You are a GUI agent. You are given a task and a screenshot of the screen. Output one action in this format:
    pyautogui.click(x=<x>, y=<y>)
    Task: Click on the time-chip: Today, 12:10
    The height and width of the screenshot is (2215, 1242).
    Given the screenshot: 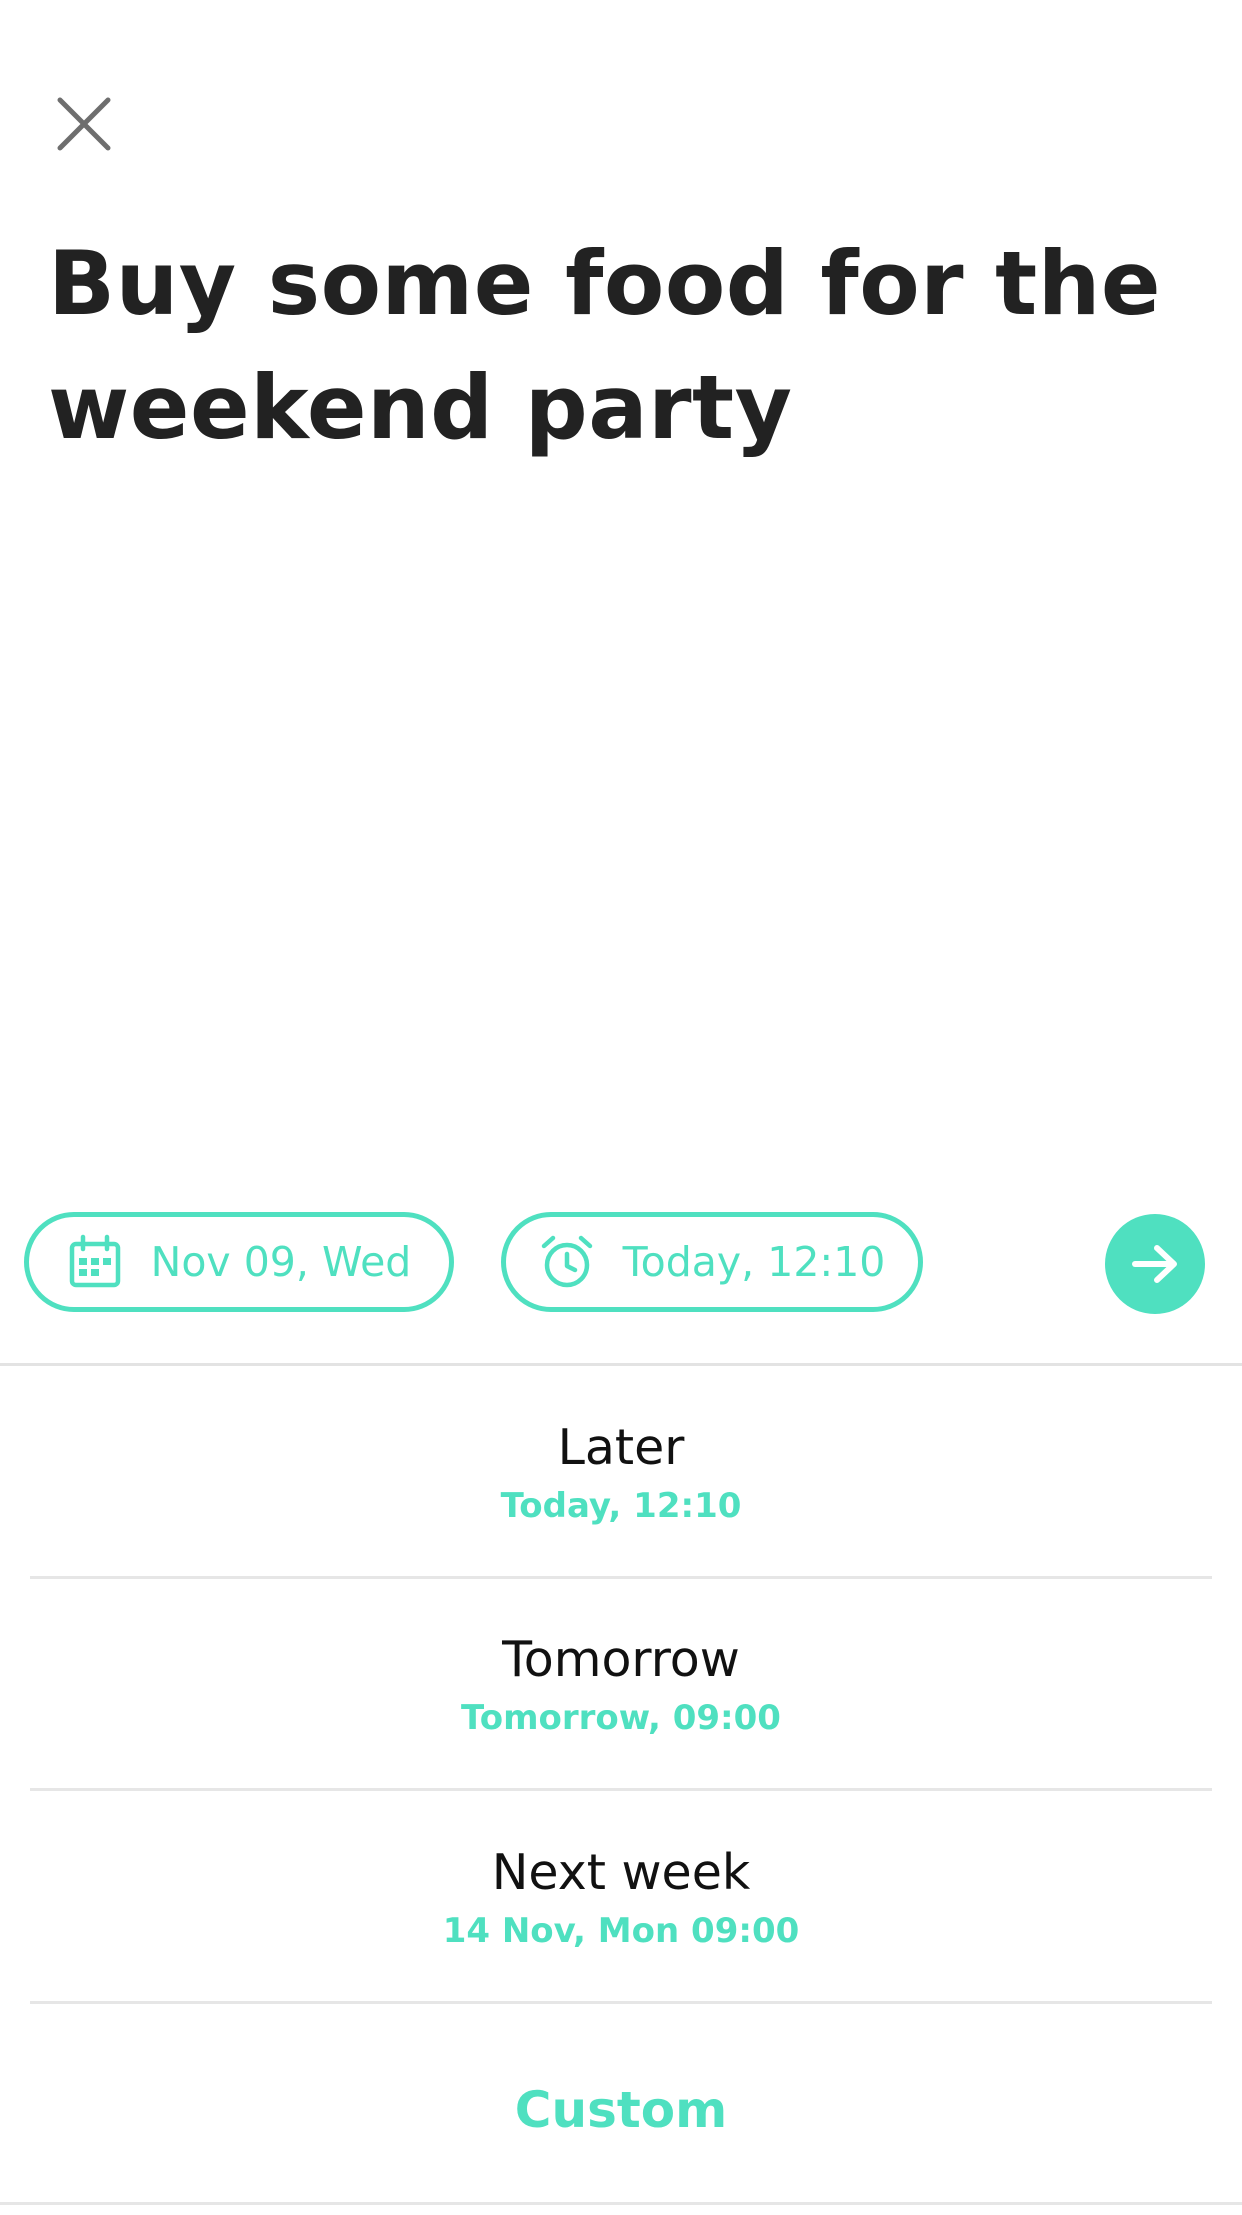 What is the action you would take?
    pyautogui.click(x=712, y=1262)
    